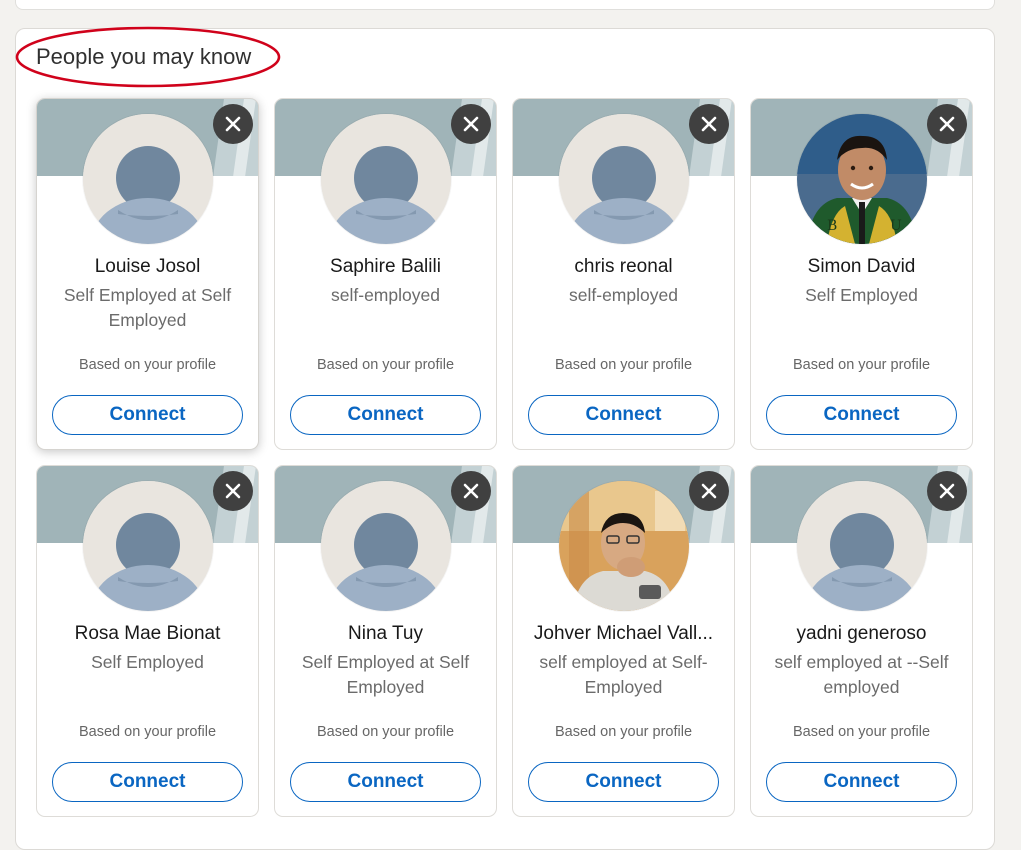 Image resolution: width=1021 pixels, height=850 pixels. Describe the element at coordinates (896, 226) in the screenshot. I see `svg-text: U` at that location.